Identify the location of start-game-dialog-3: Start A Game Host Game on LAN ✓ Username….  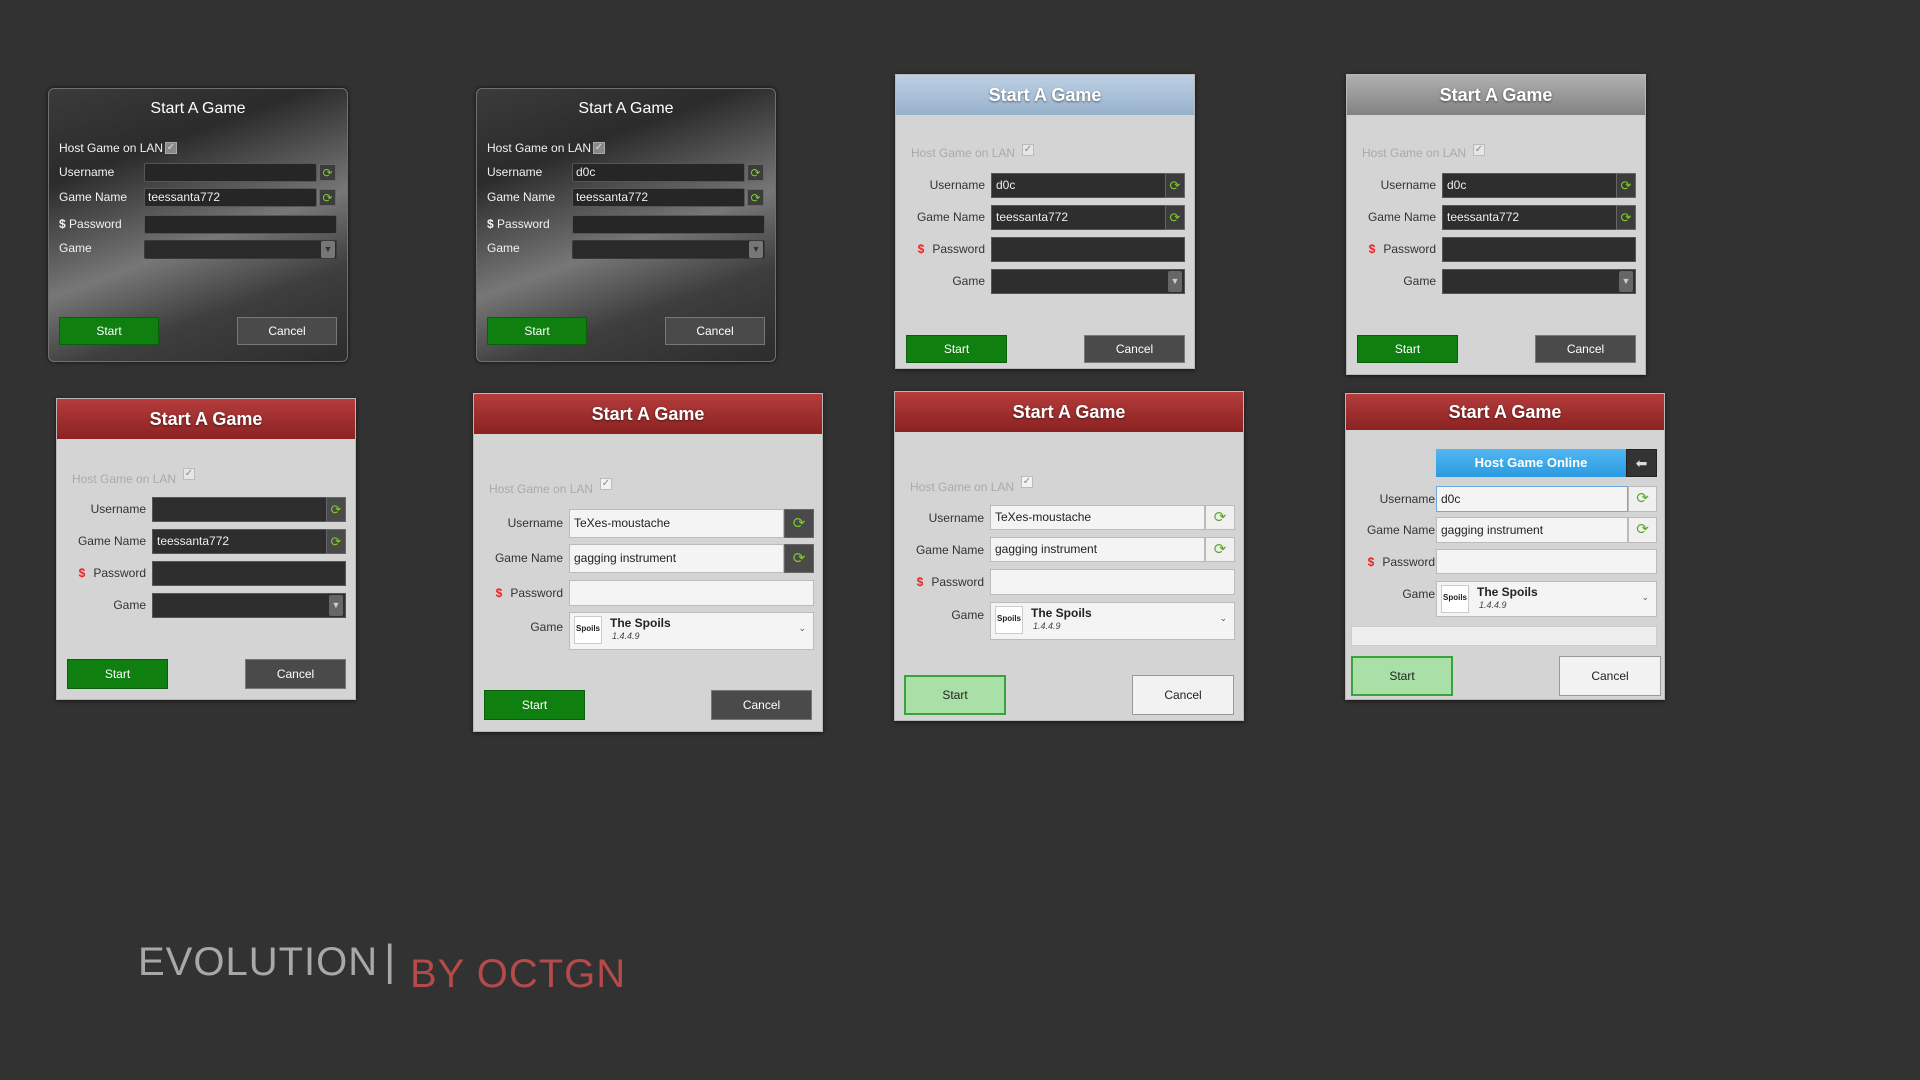
(1045, 221).